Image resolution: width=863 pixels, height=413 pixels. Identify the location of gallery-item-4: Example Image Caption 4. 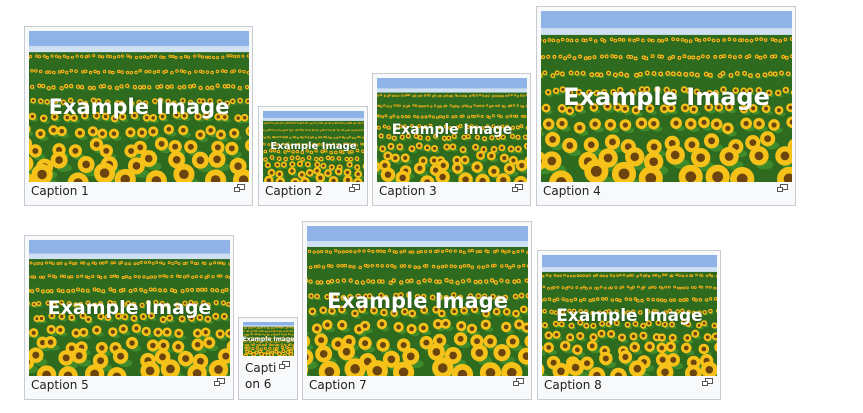
(666, 106).